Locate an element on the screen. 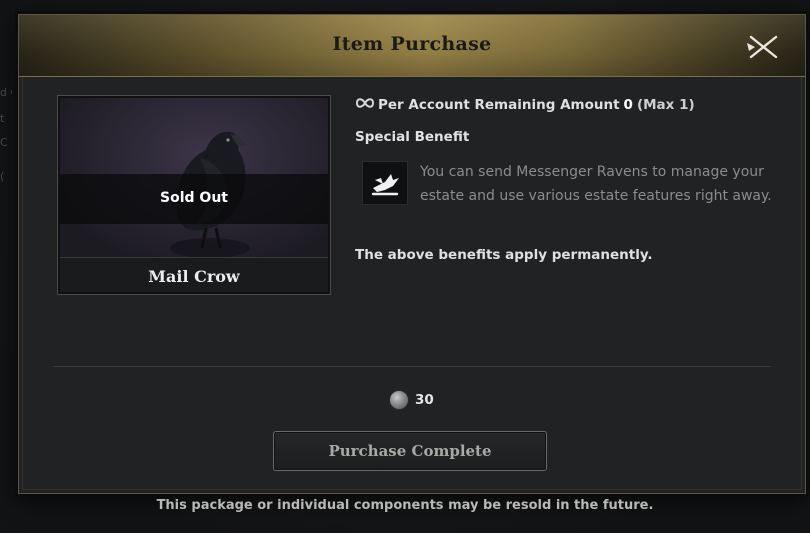  permanent-note: The above benefits apply permanently. is located at coordinates (504, 255).